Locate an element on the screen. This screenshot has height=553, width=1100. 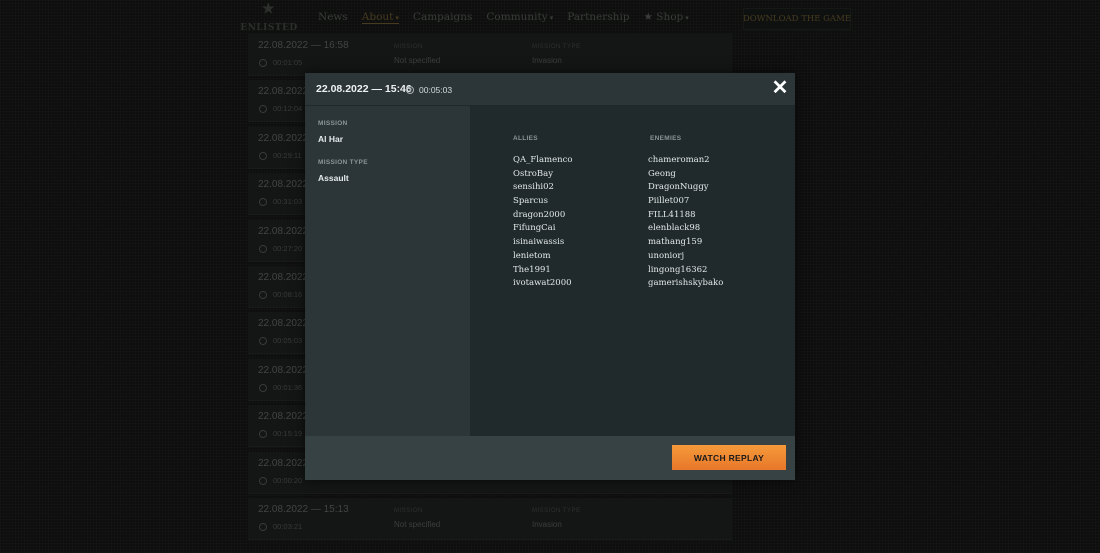
modal-date-time: 22.08.2022 — 15:46 is located at coordinates (364, 89).